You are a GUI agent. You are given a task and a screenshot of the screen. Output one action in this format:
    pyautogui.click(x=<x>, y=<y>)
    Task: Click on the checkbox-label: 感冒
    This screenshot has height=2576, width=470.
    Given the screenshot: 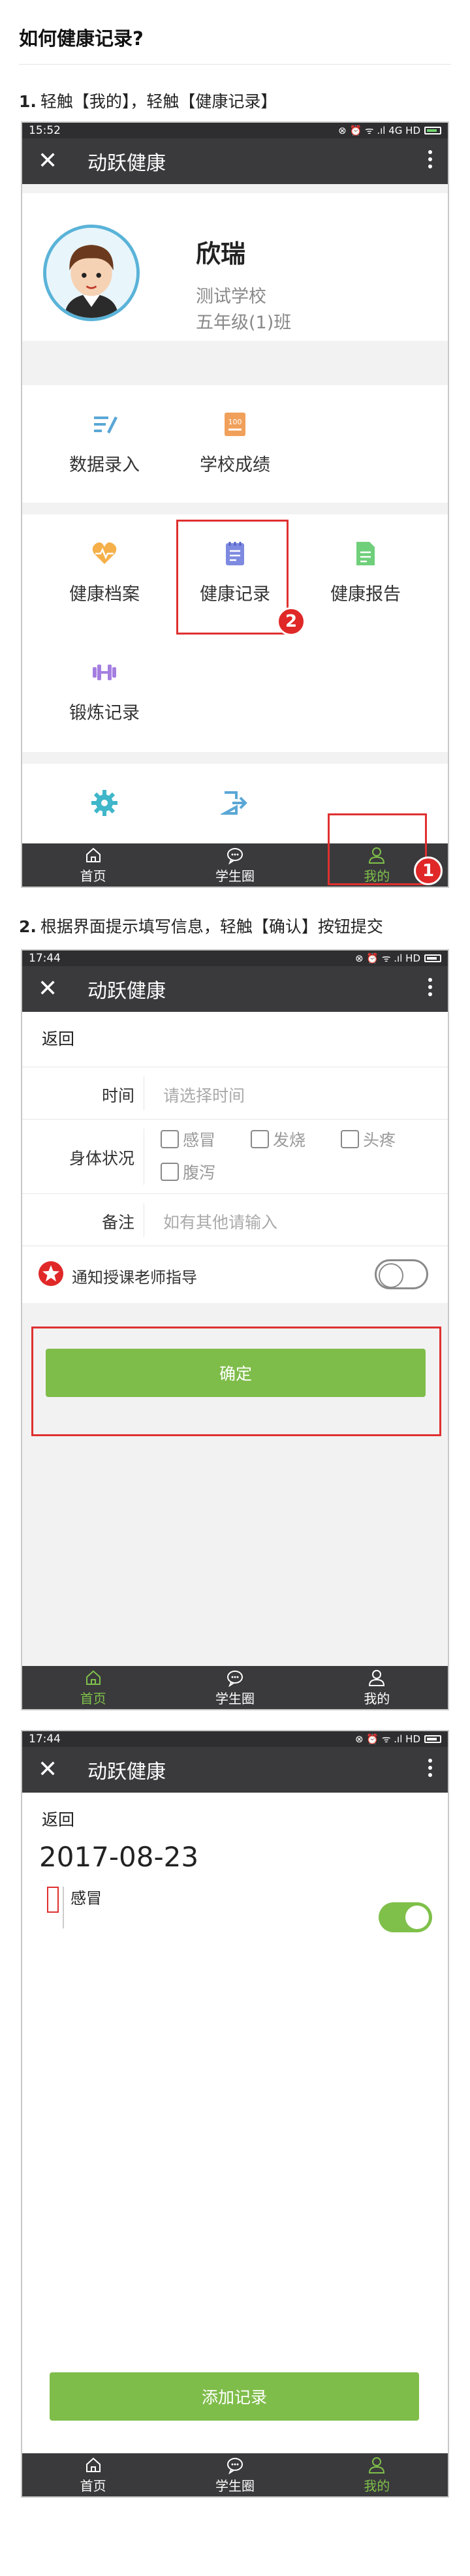 What is the action you would take?
    pyautogui.click(x=199, y=1140)
    